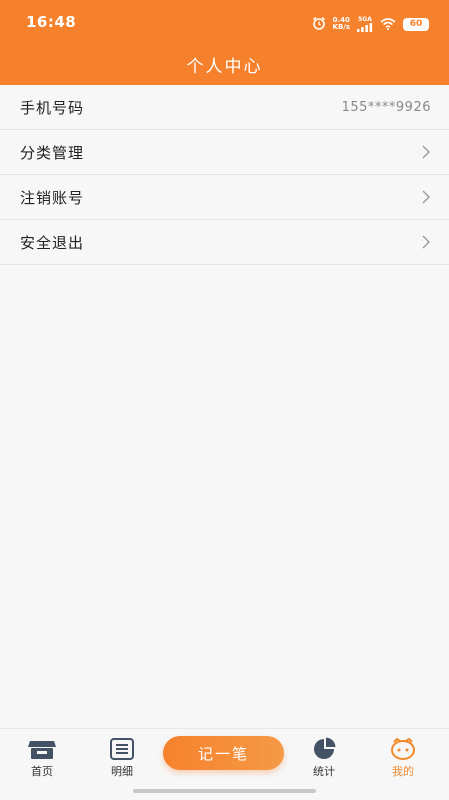 The image size is (449, 800). What do you see at coordinates (403, 748) in the screenshot?
I see `face-icon` at bounding box center [403, 748].